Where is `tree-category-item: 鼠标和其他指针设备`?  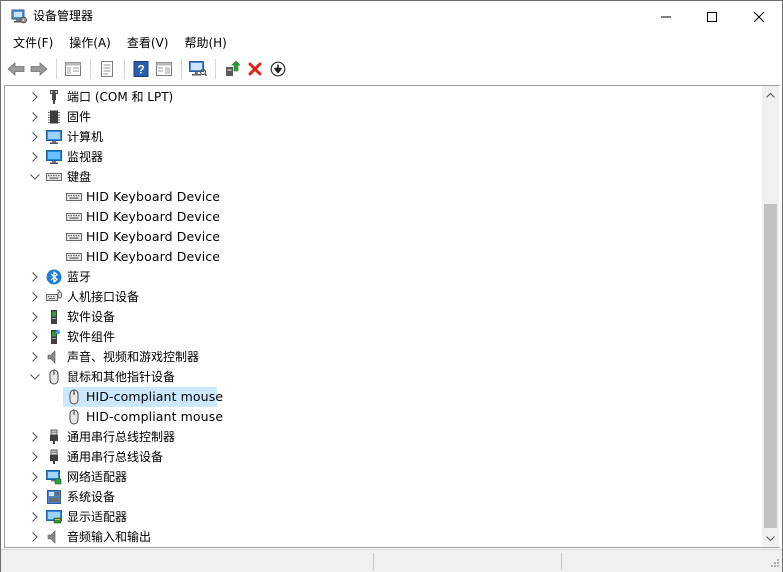 tree-category-item: 鼠标和其他指针设备 is located at coordinates (383, 377).